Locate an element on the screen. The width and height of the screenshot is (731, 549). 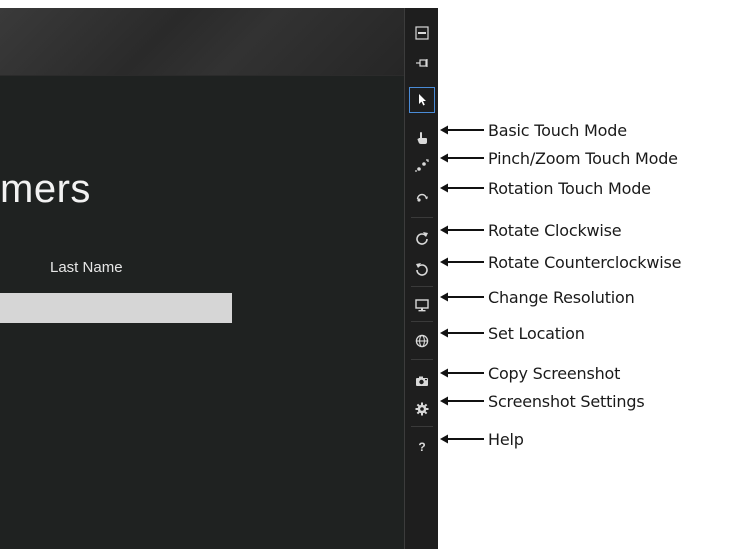
screenshot-settings-button is located at coordinates (422, 409).